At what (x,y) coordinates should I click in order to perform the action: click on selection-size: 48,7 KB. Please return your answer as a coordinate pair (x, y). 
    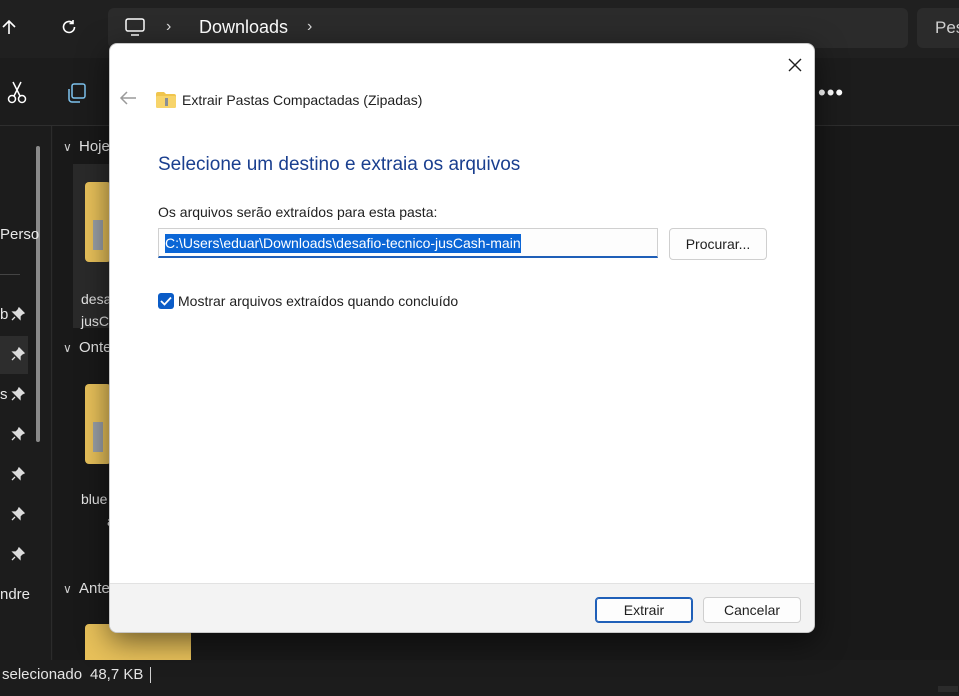
    Looking at the image, I should click on (117, 674).